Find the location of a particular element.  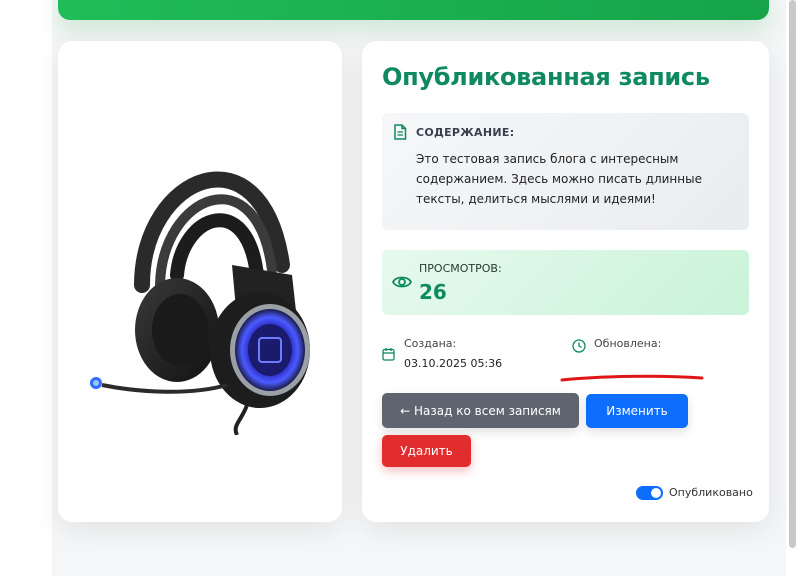

views-label: ПРОСМОТРОВ: is located at coordinates (460, 268).